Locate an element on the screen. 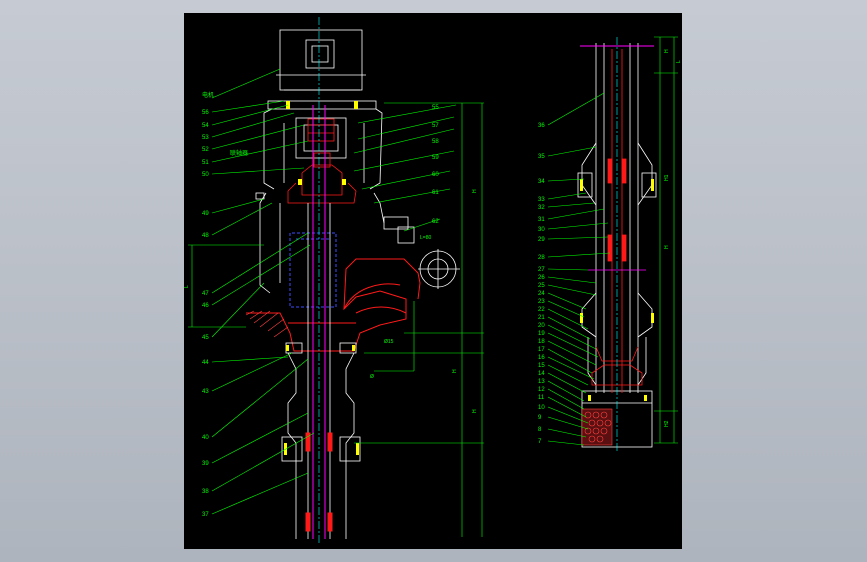  label-7: 7 is located at coordinates (540, 442).